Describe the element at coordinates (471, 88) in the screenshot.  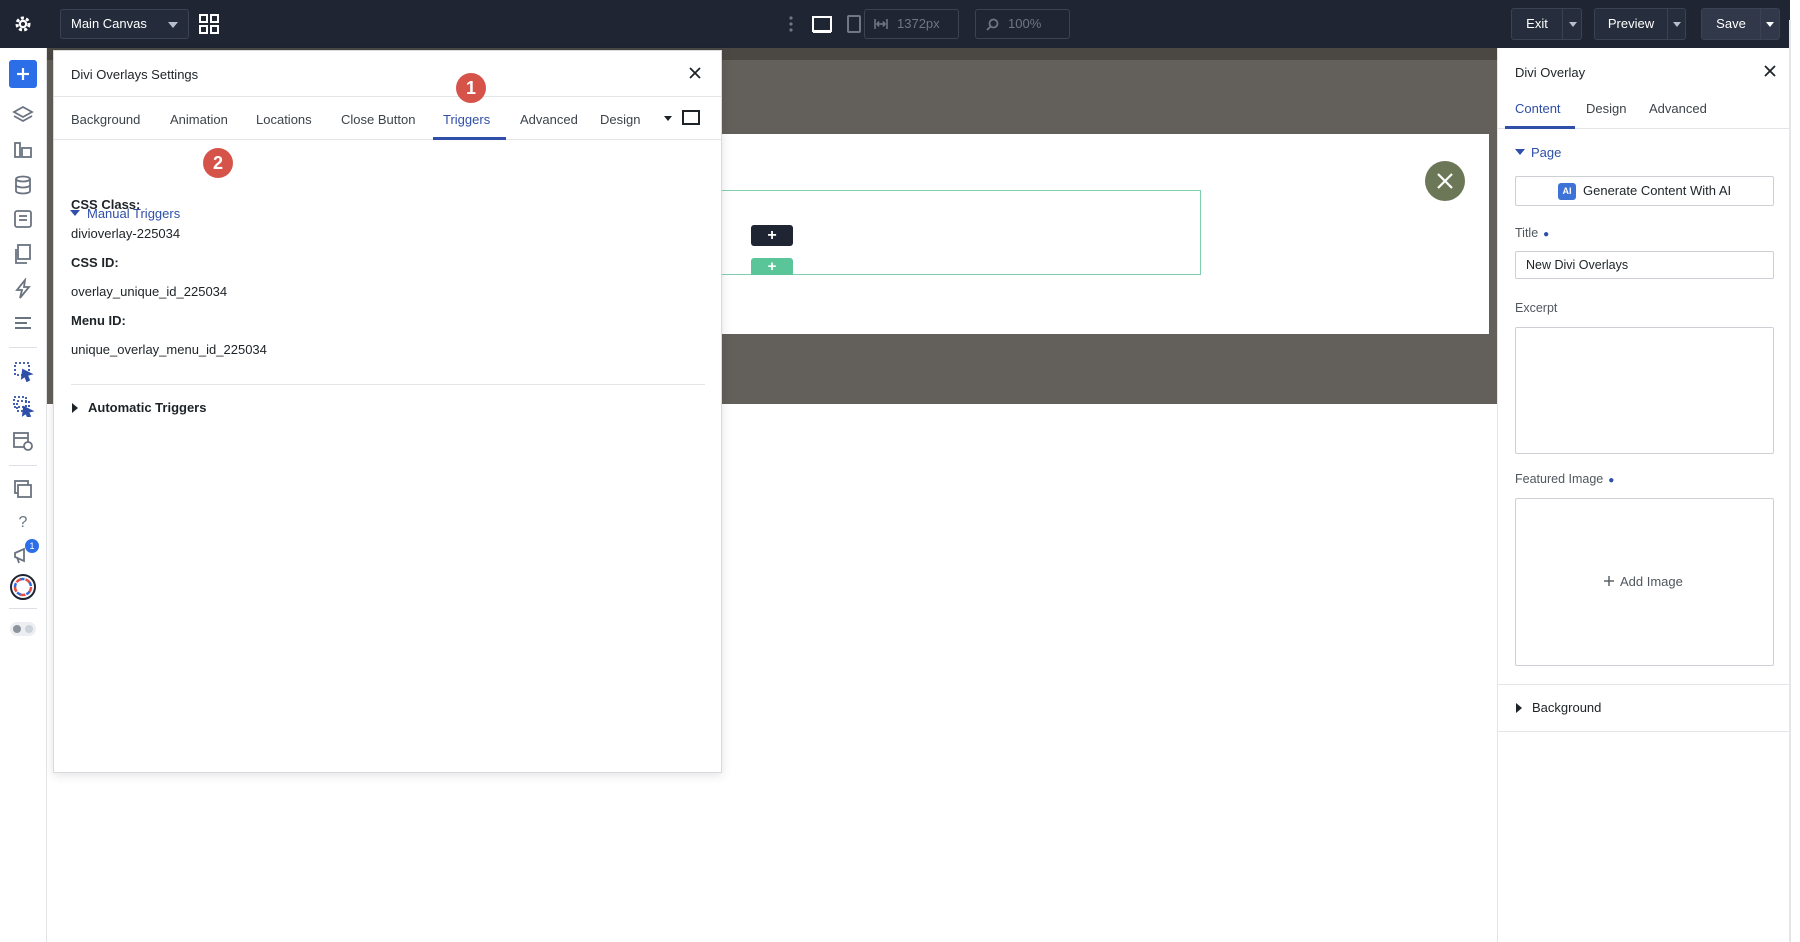
I see `step-badge: 1` at that location.